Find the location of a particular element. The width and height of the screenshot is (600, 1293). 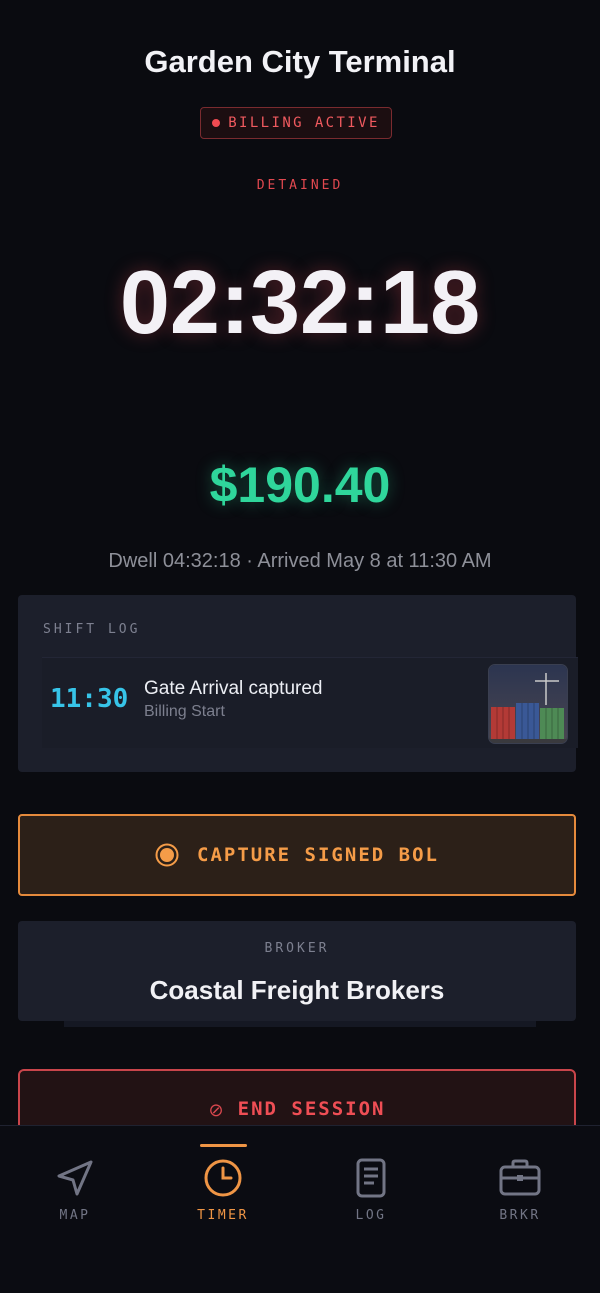

detention-timer: 02:32:18 is located at coordinates (300, 303).